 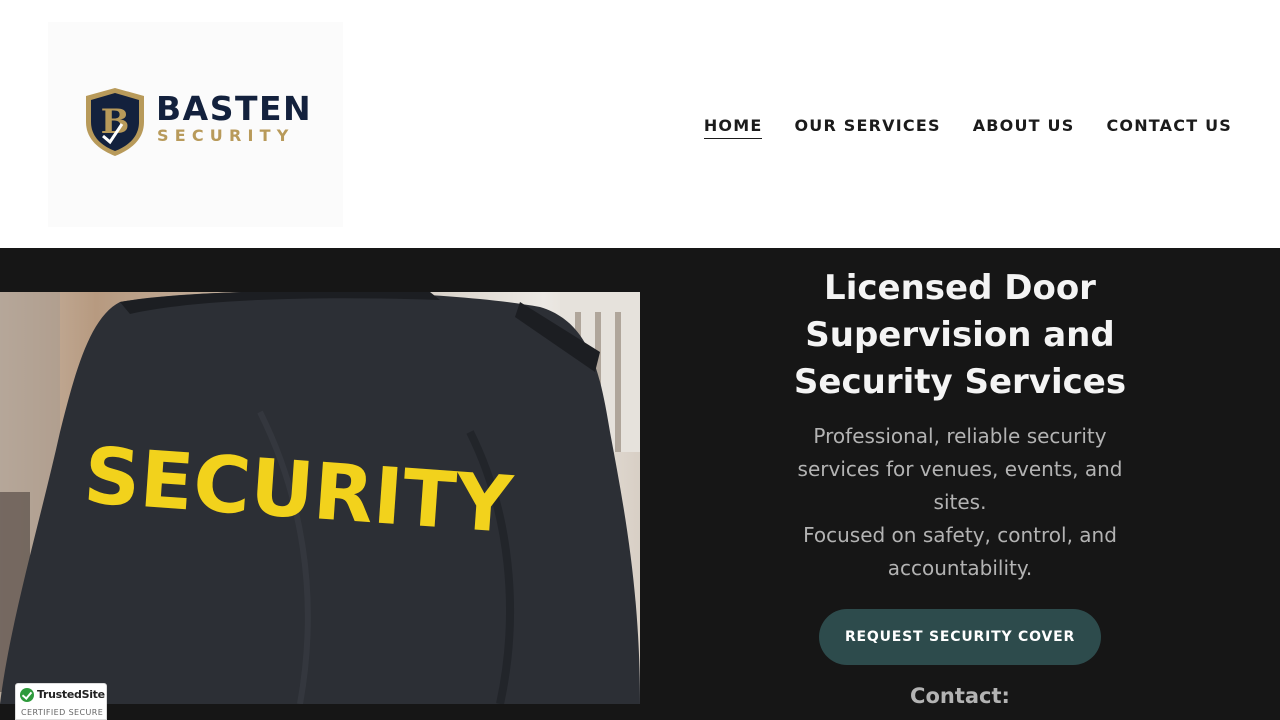 I want to click on nav-contact-us: CONTACT US, so click(x=1169, y=127).